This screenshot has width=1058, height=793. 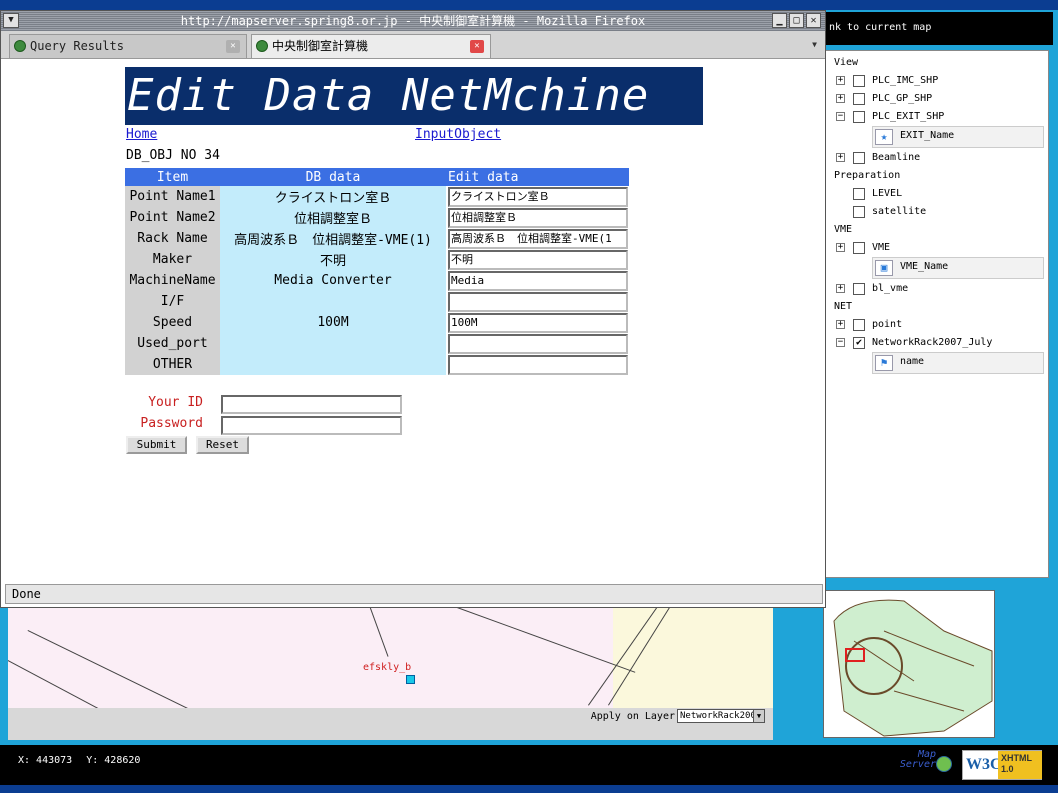 I want to click on table-row: MachineName Media Converter Media, so click(x=377, y=280).